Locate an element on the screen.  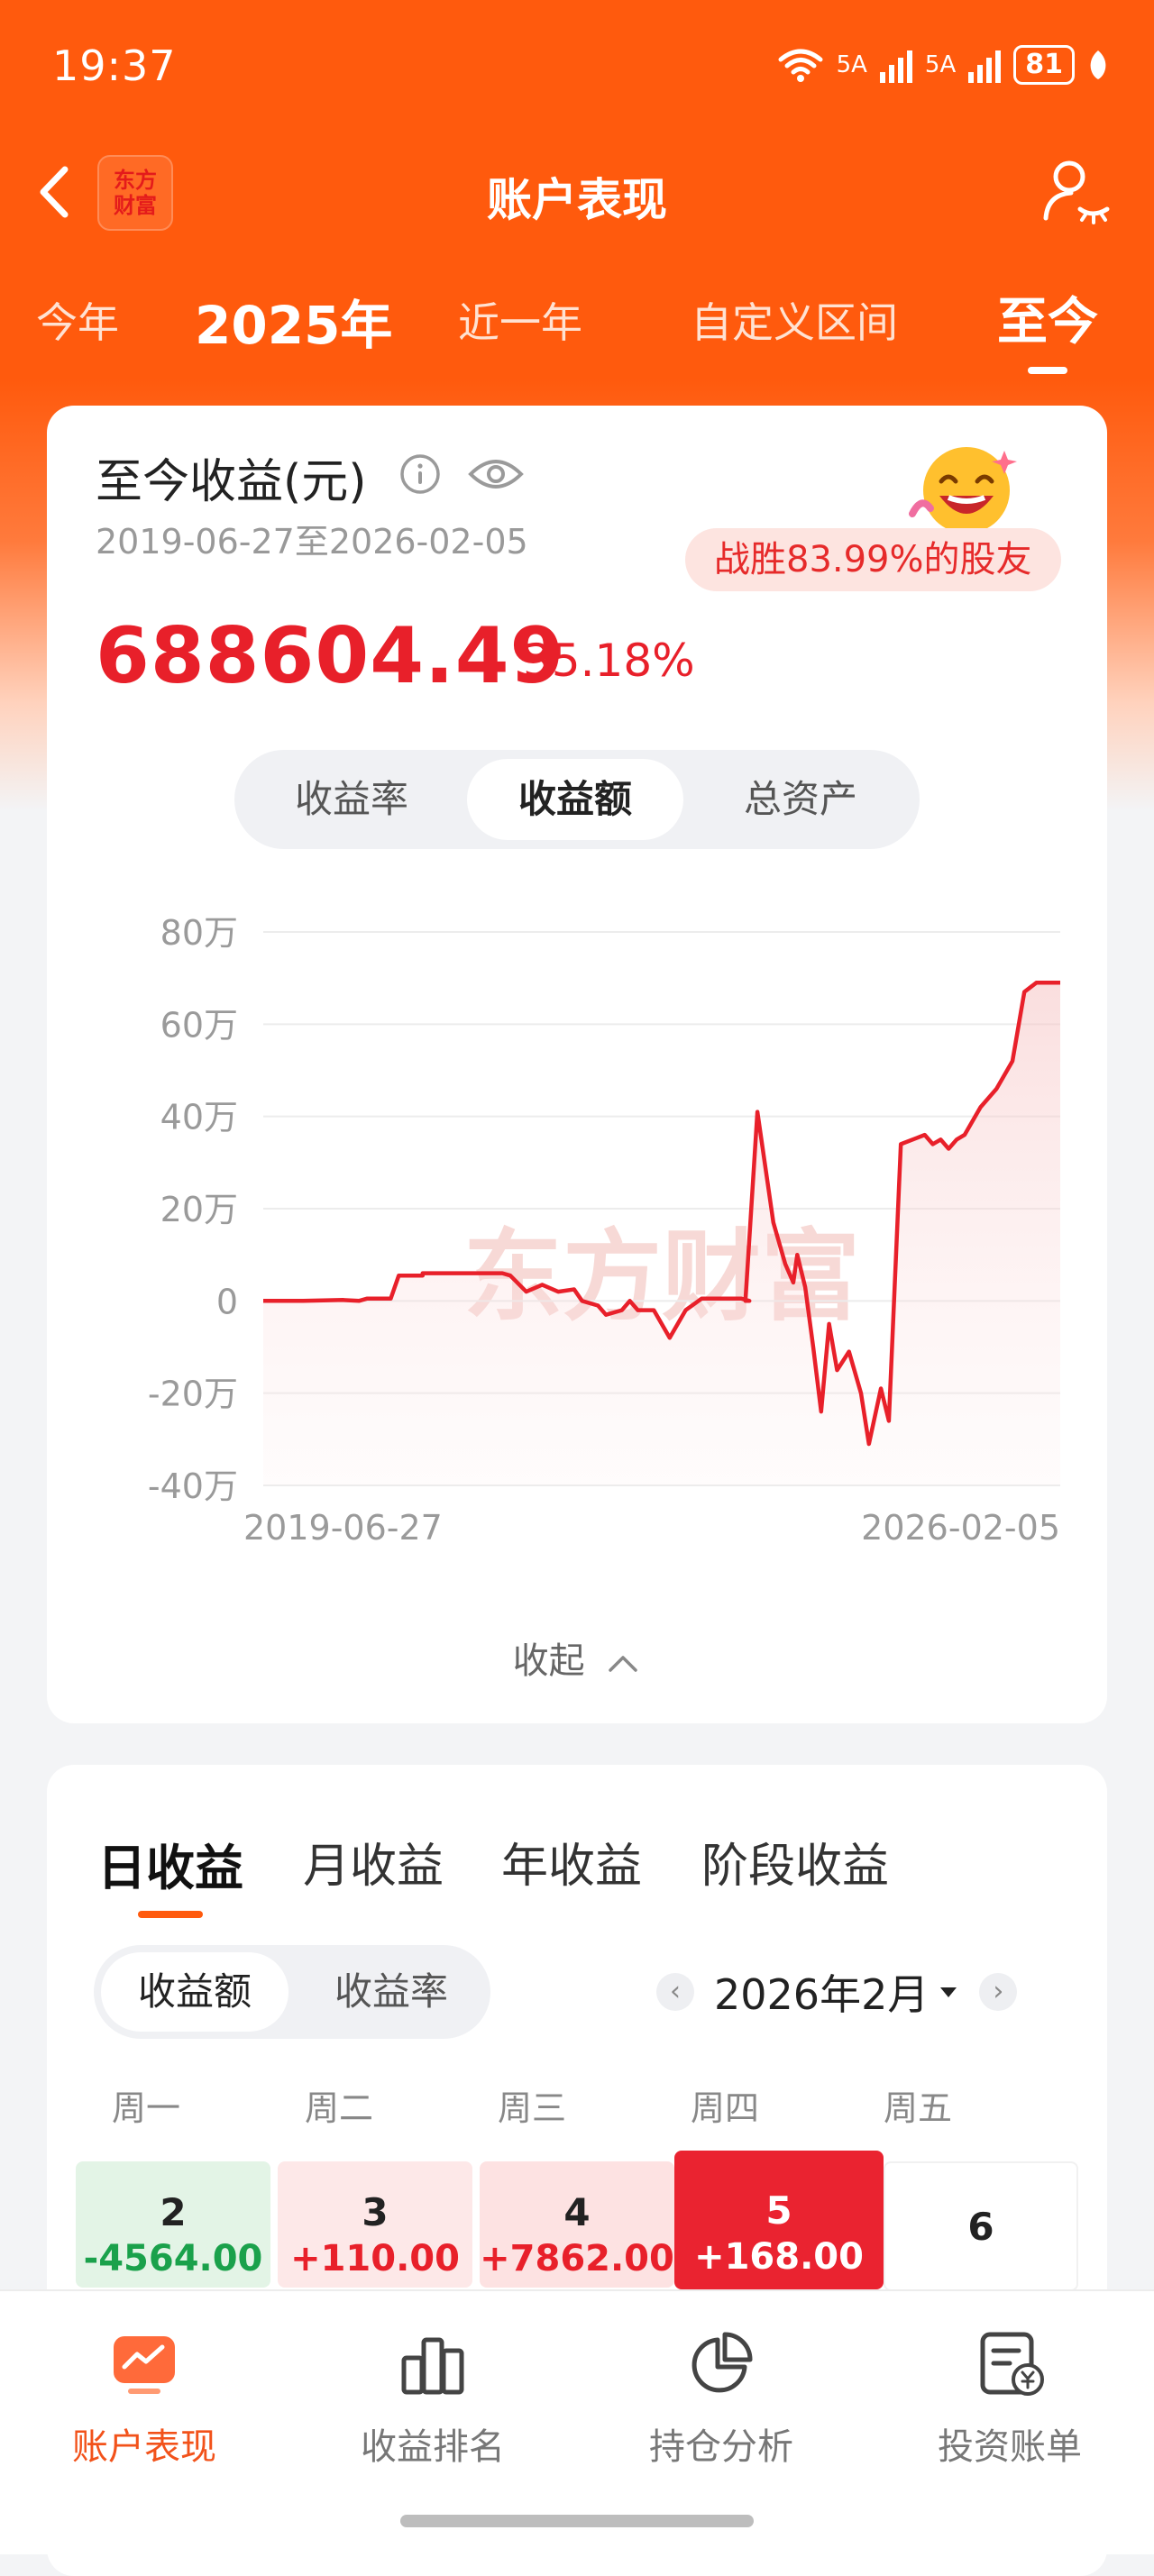
segment-total-assets: 总资产 is located at coordinates (800, 799).